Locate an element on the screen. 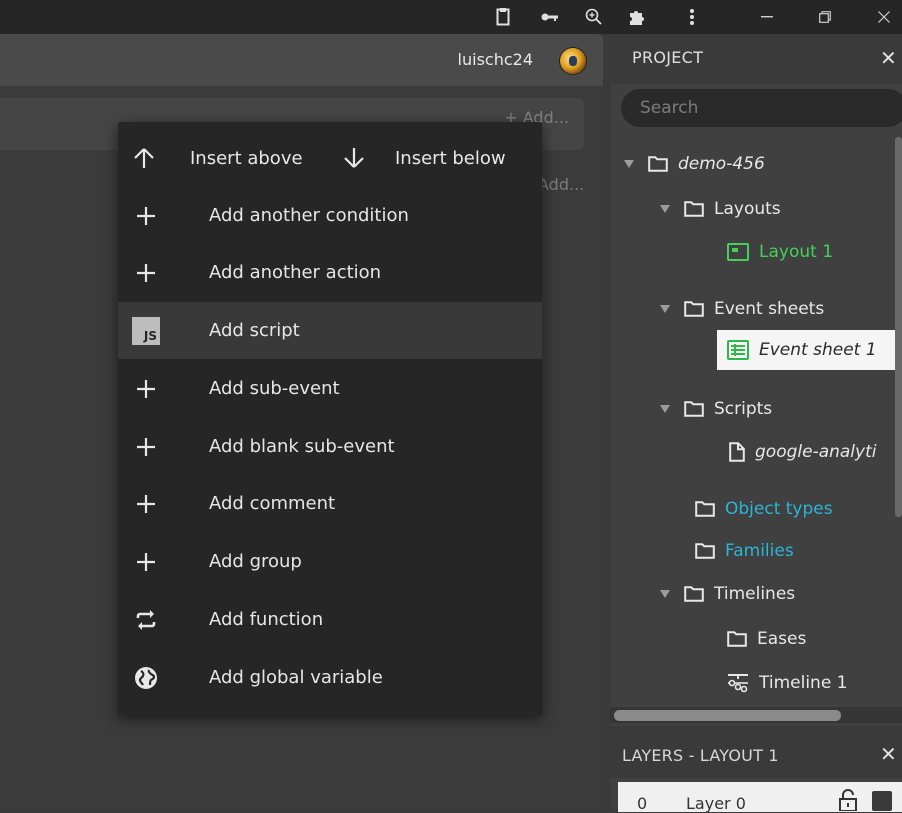 This screenshot has width=902, height=813. timeline-icon is located at coordinates (738, 683).